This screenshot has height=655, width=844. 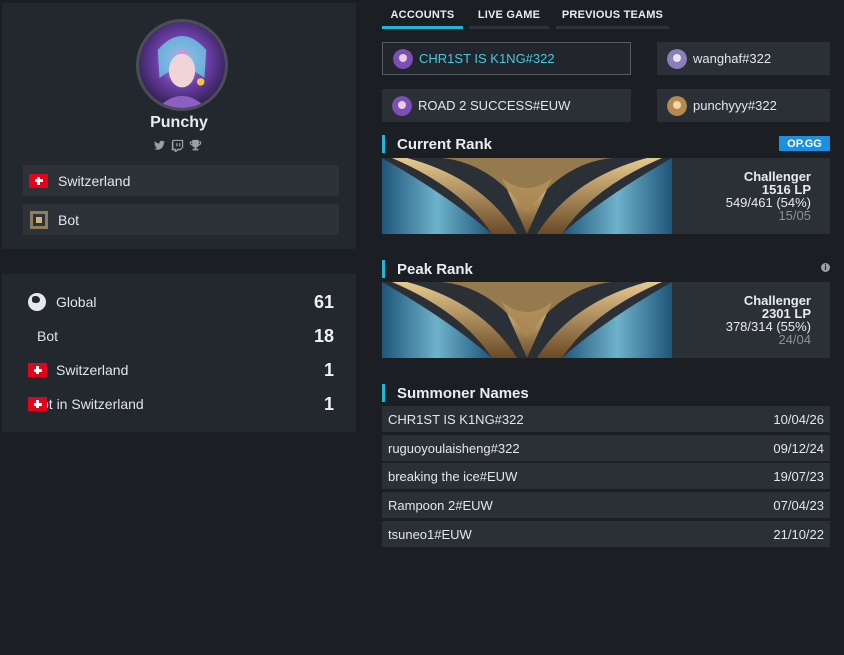 What do you see at coordinates (179, 122) in the screenshot?
I see `player-name: Punchy` at bounding box center [179, 122].